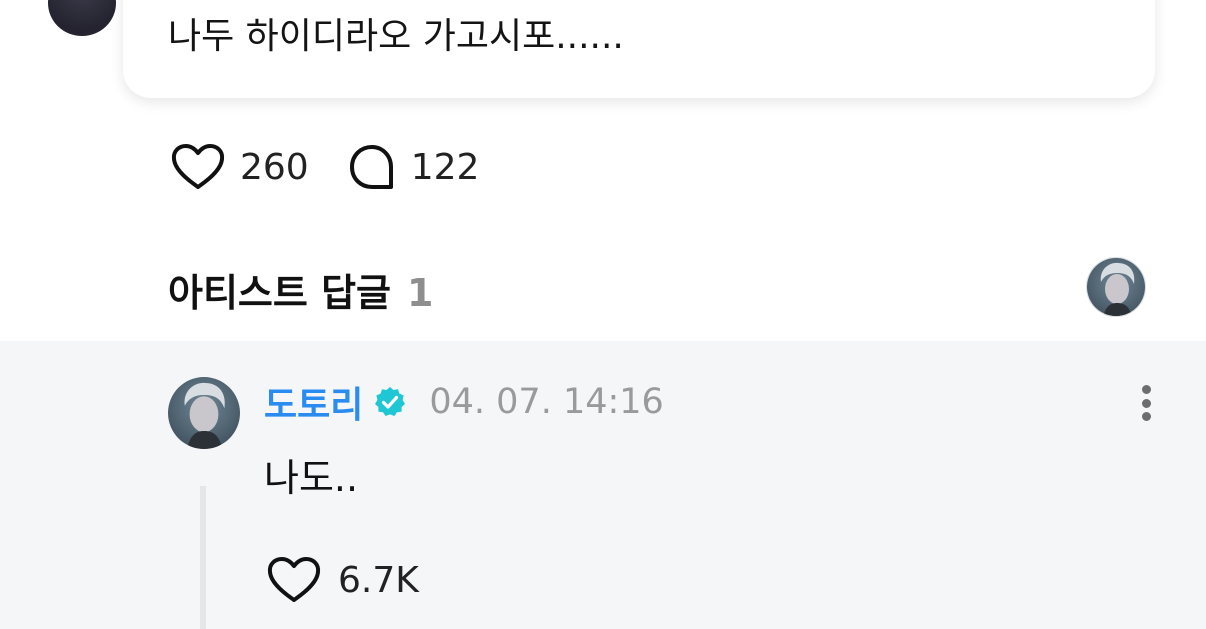 The image size is (1206, 629). I want to click on more-options-button, so click(1146, 403).